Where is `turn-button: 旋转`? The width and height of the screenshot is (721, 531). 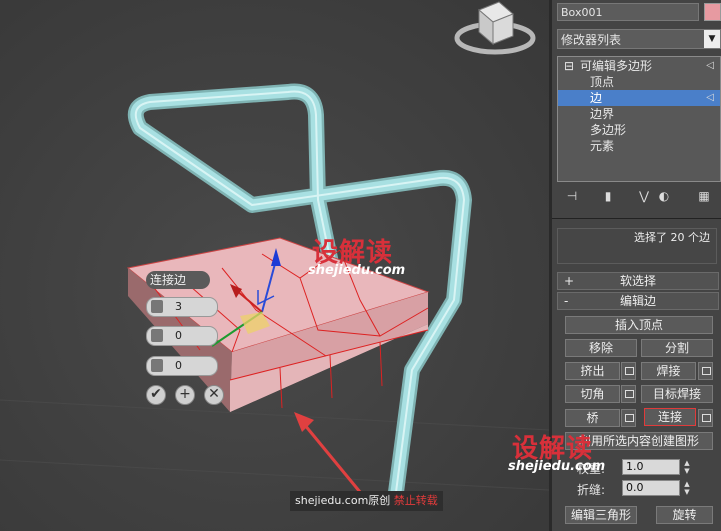
turn-button: 旋转 is located at coordinates (684, 515).